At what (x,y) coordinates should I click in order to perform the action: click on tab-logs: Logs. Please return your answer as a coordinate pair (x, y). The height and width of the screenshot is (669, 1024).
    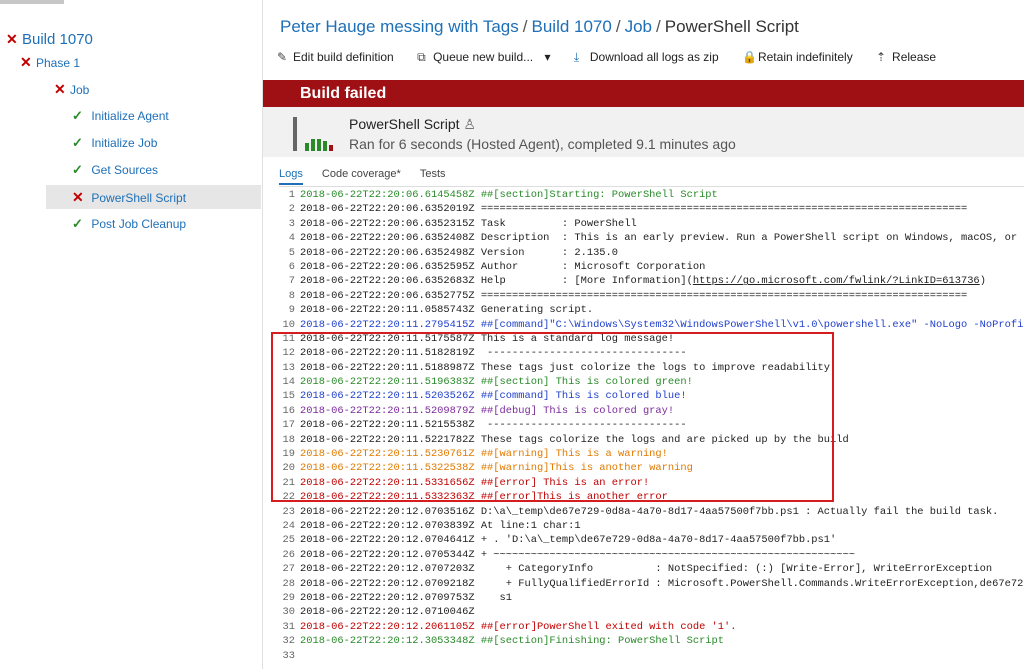
    Looking at the image, I should click on (291, 176).